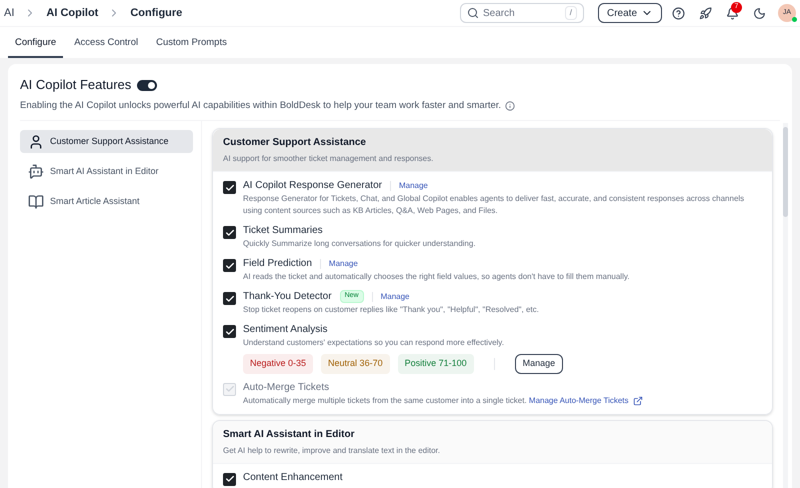 This screenshot has width=800, height=488. What do you see at coordinates (355, 364) in the screenshot?
I see `sentiment-range-tag: Neutral 36-70` at bounding box center [355, 364].